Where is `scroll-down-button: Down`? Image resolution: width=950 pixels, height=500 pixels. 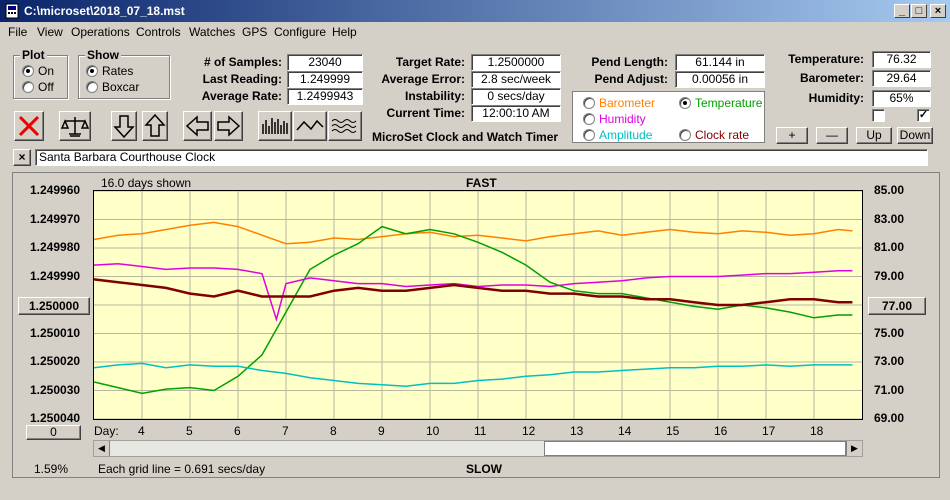
scroll-down-button: Down is located at coordinates (915, 135).